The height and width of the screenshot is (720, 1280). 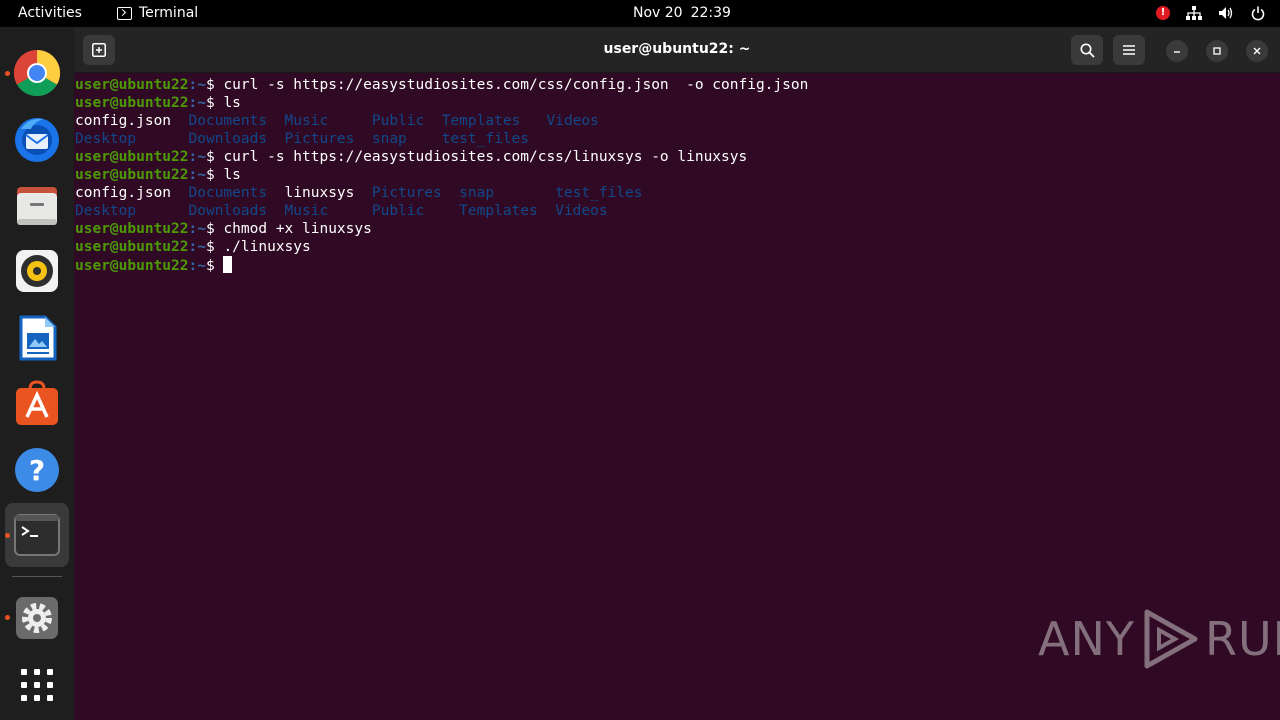 I want to click on libreoffice-writer-icon, so click(x=37, y=338).